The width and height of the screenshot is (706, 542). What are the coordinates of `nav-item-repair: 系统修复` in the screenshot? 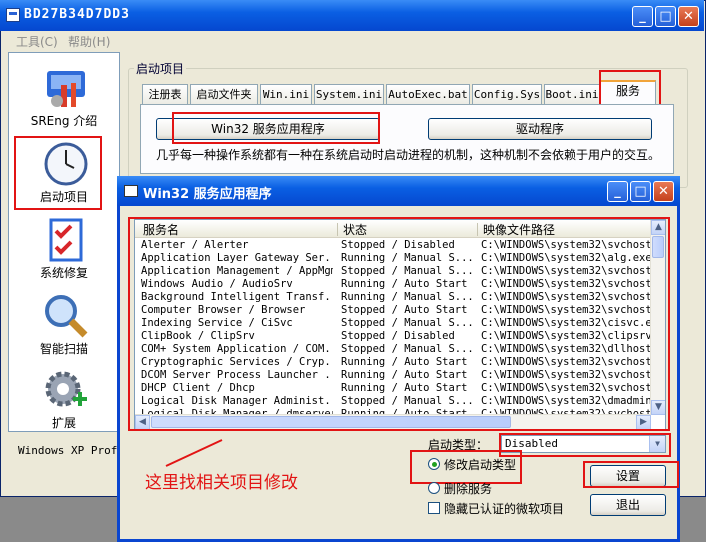 It's located at (64, 247).